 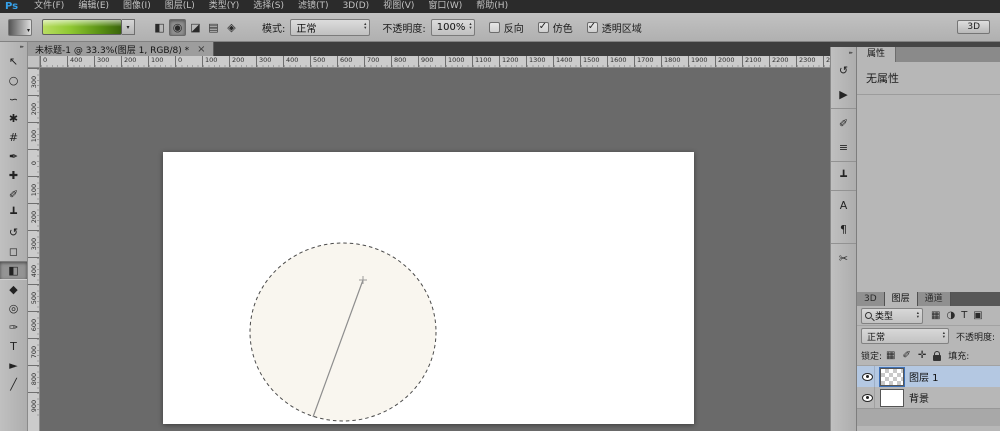 I want to click on tool-icon: ◧, so click(x=13, y=270).